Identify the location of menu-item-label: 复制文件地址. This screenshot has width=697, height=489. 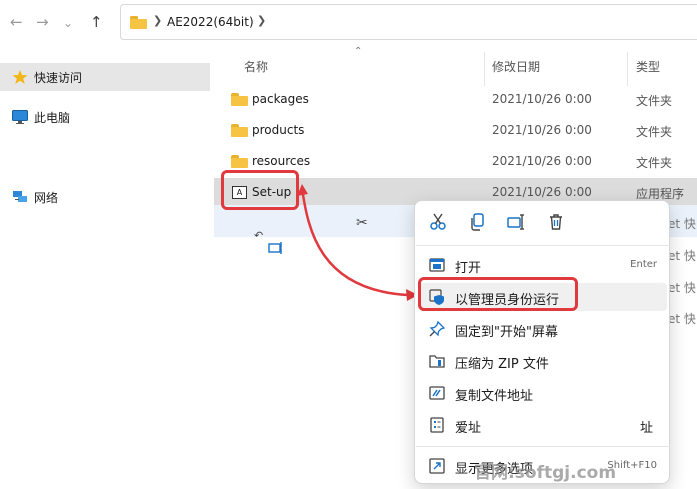
(494, 396).